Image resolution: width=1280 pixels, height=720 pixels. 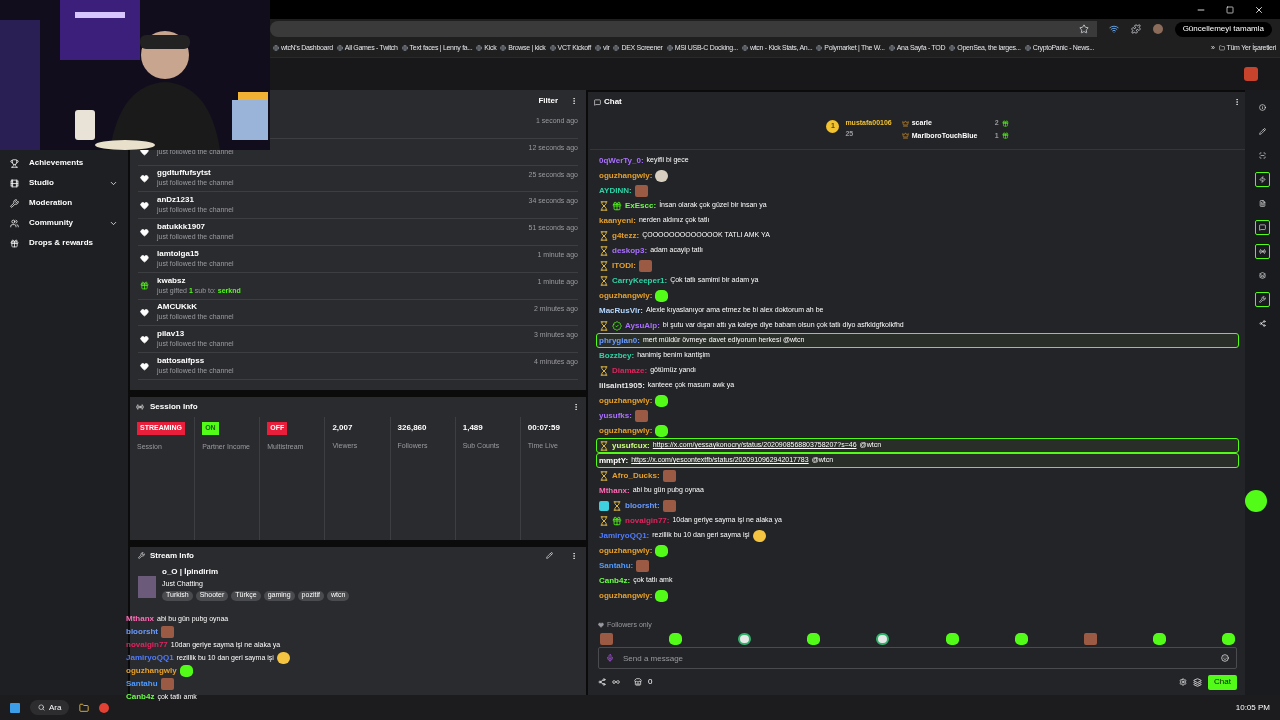 What do you see at coordinates (1255, 501) in the screenshot?
I see `support-button` at bounding box center [1255, 501].